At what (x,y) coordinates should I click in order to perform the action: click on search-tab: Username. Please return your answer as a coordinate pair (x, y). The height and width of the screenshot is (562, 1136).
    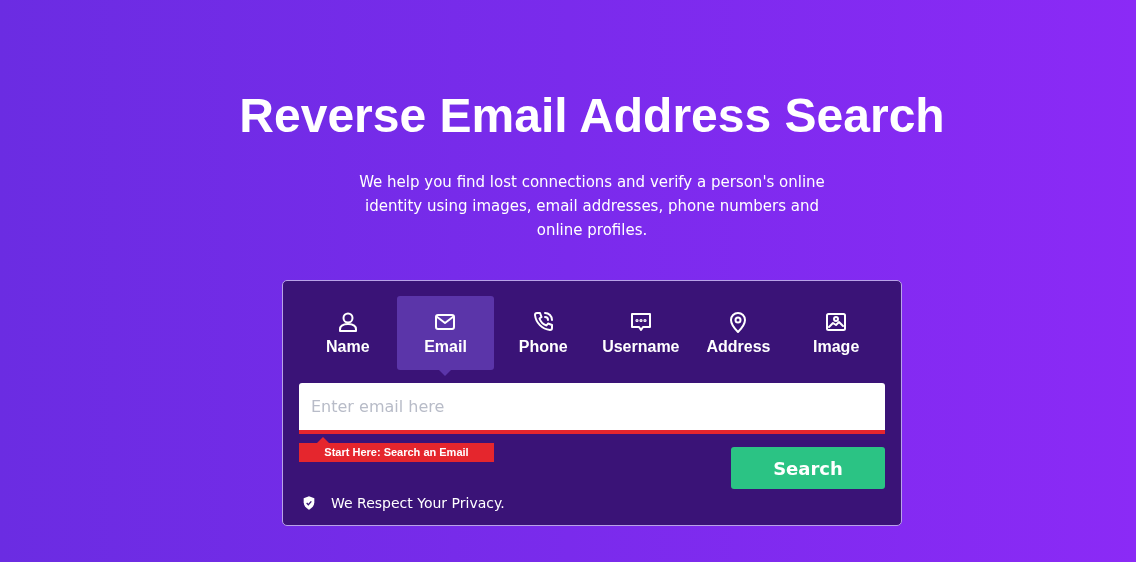
    Looking at the image, I should click on (641, 333).